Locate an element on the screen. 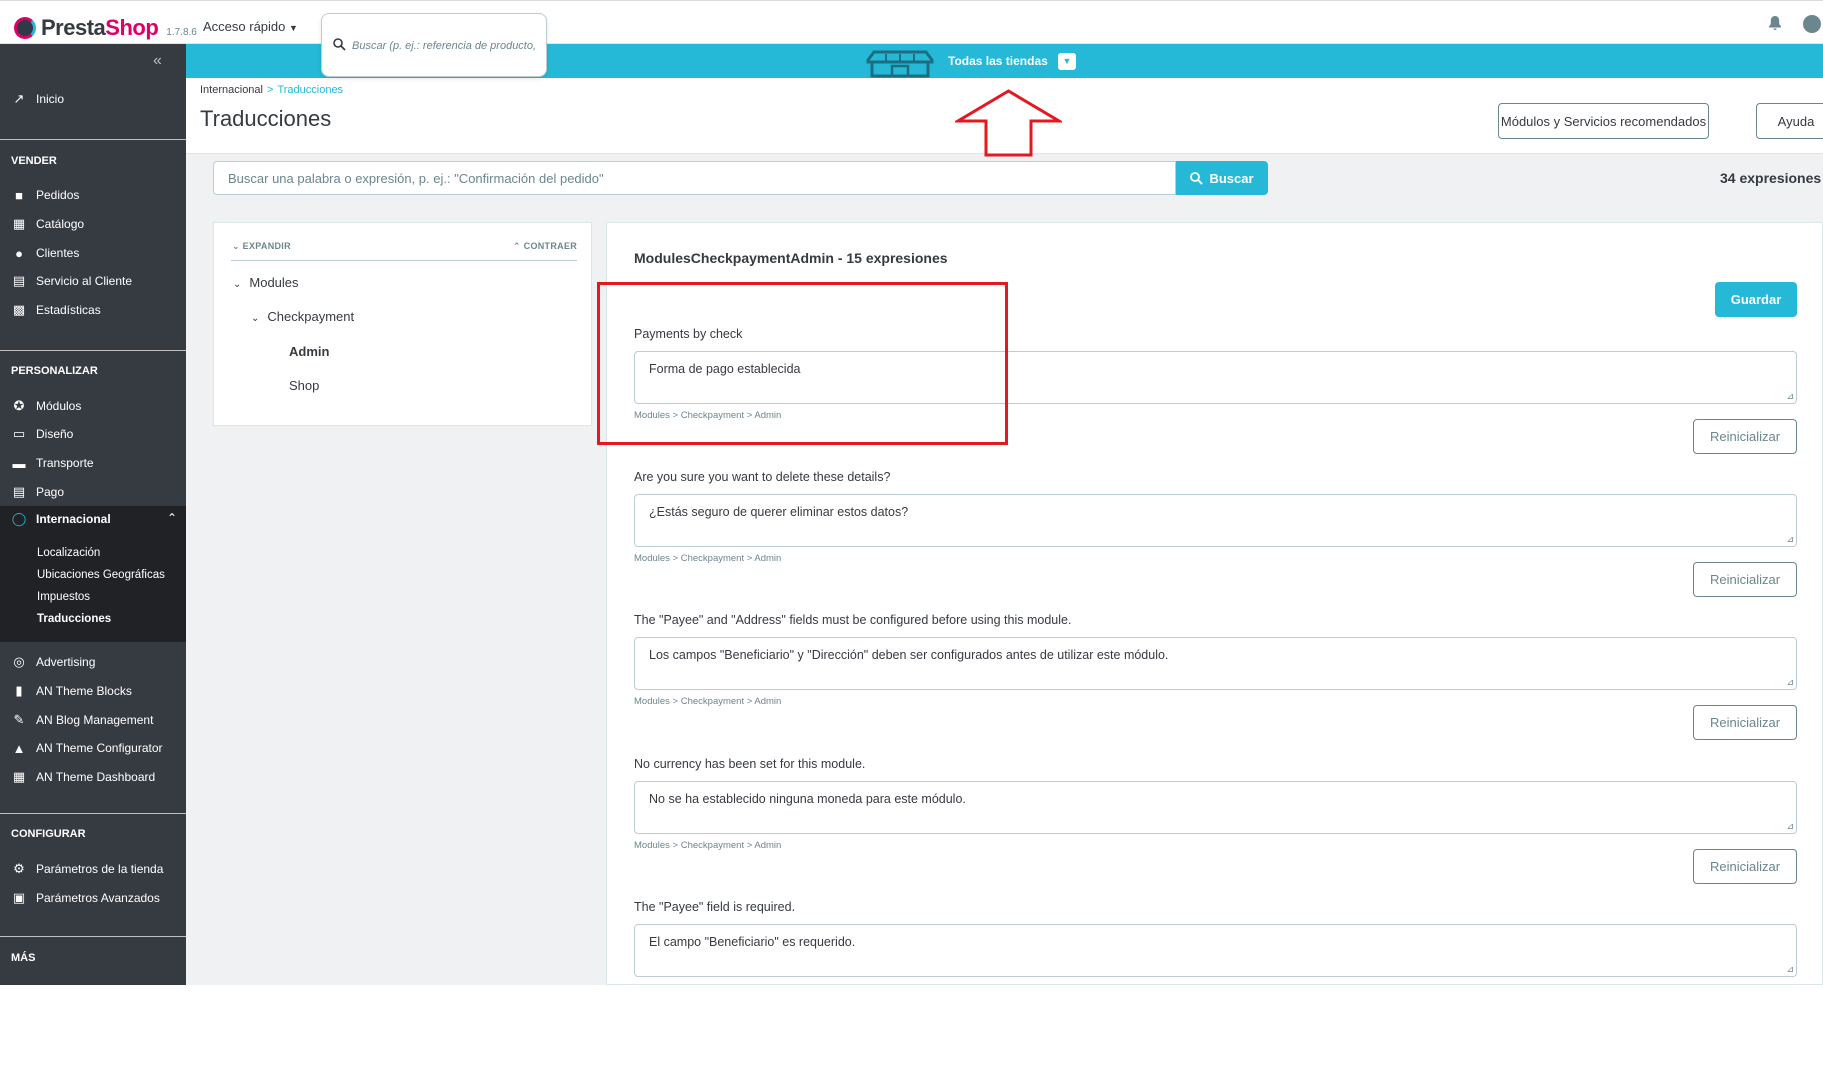 The width and height of the screenshot is (1823, 1065). sidebar-item-shipping: ▬ Transporte is located at coordinates (93, 463).